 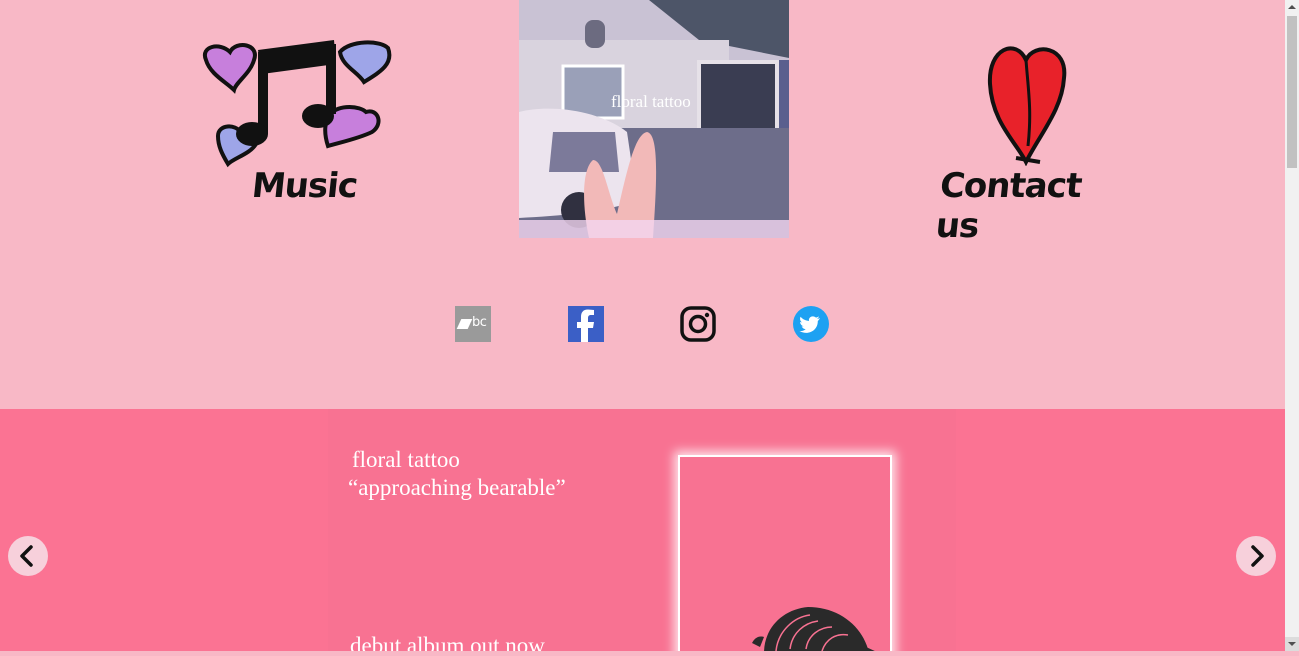 I want to click on chevron-right-icon, so click(x=1257, y=556).